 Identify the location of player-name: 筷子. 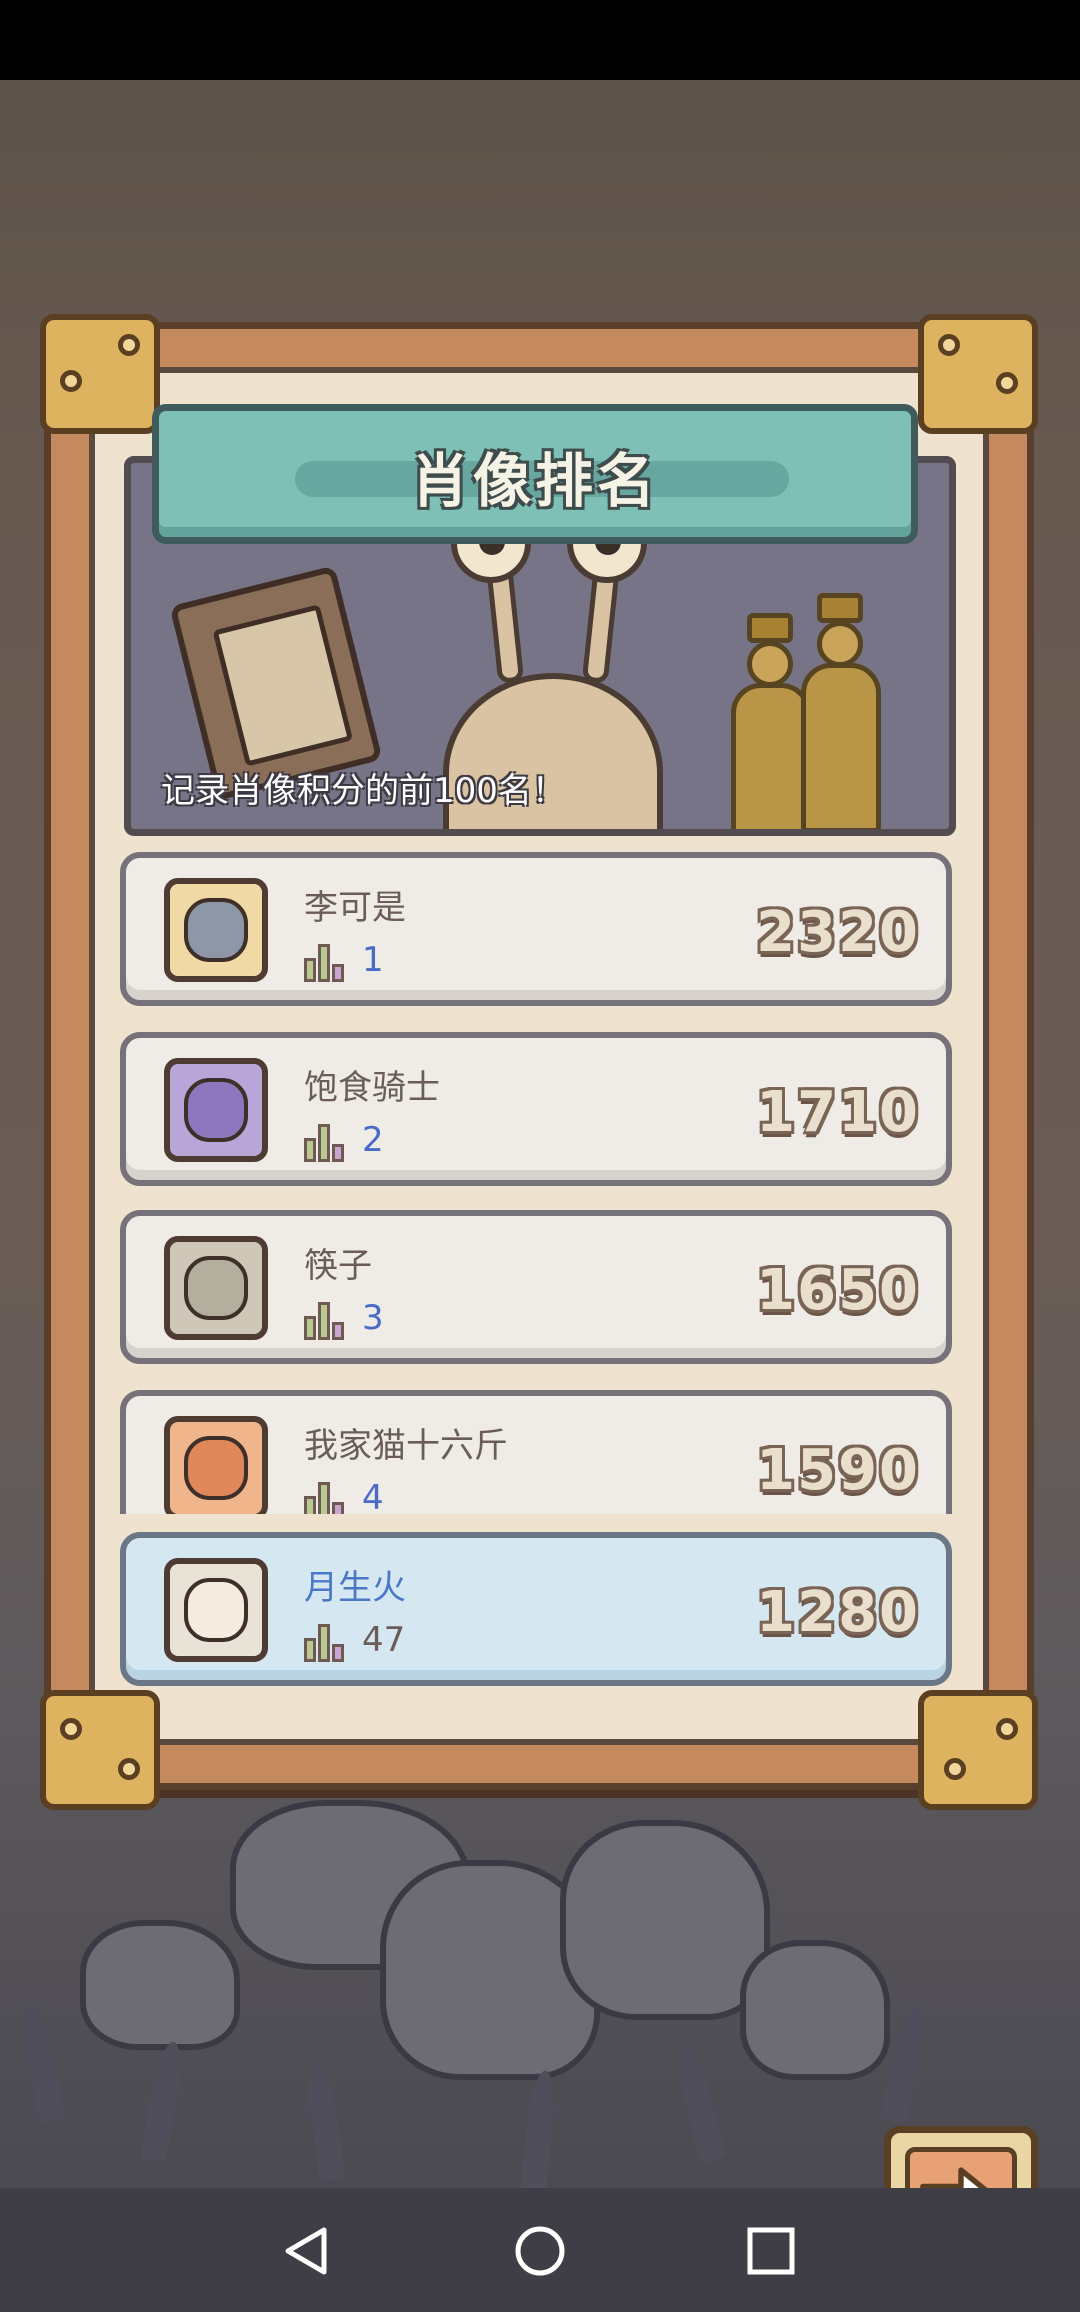
(338, 1266).